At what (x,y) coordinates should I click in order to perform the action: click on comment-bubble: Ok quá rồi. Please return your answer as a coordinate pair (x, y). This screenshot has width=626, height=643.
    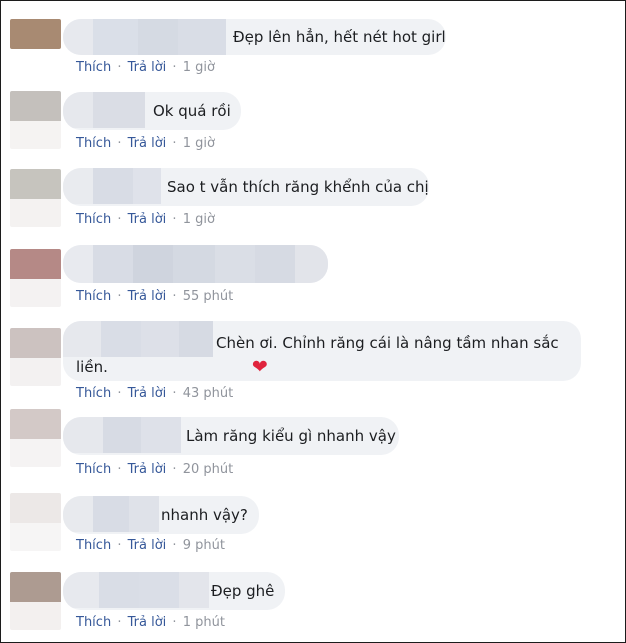
    Looking at the image, I should click on (152, 111).